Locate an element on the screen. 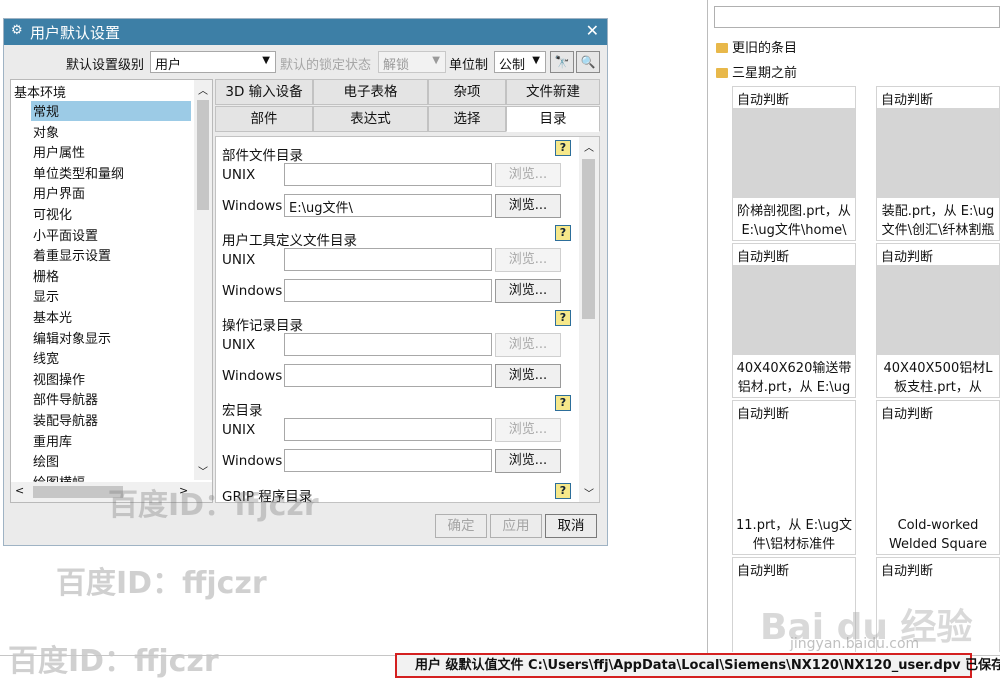  lock-label: 默认的锁定状态 is located at coordinates (326, 65).